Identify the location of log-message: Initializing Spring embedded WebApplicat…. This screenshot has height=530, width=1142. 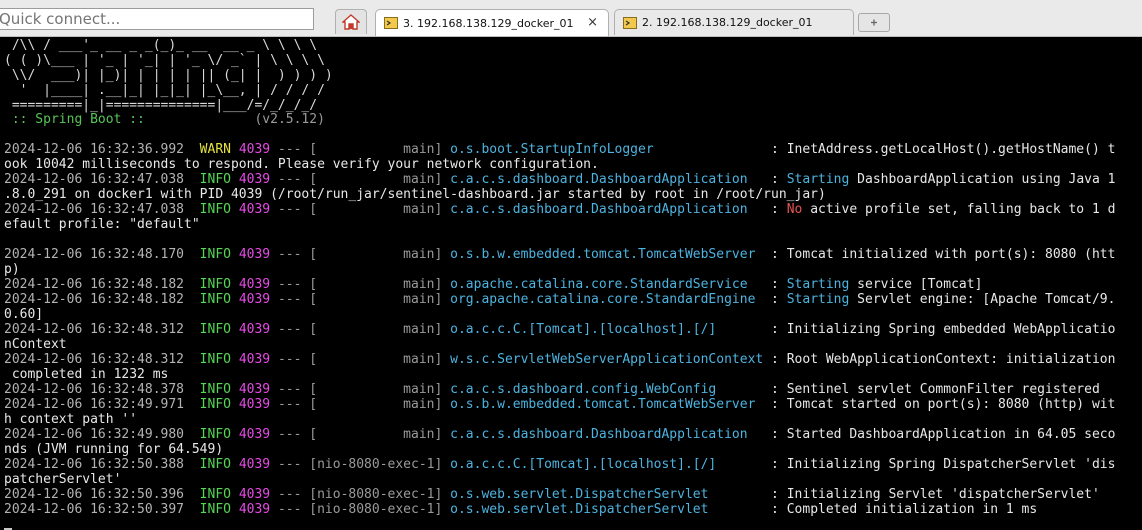
(951, 329).